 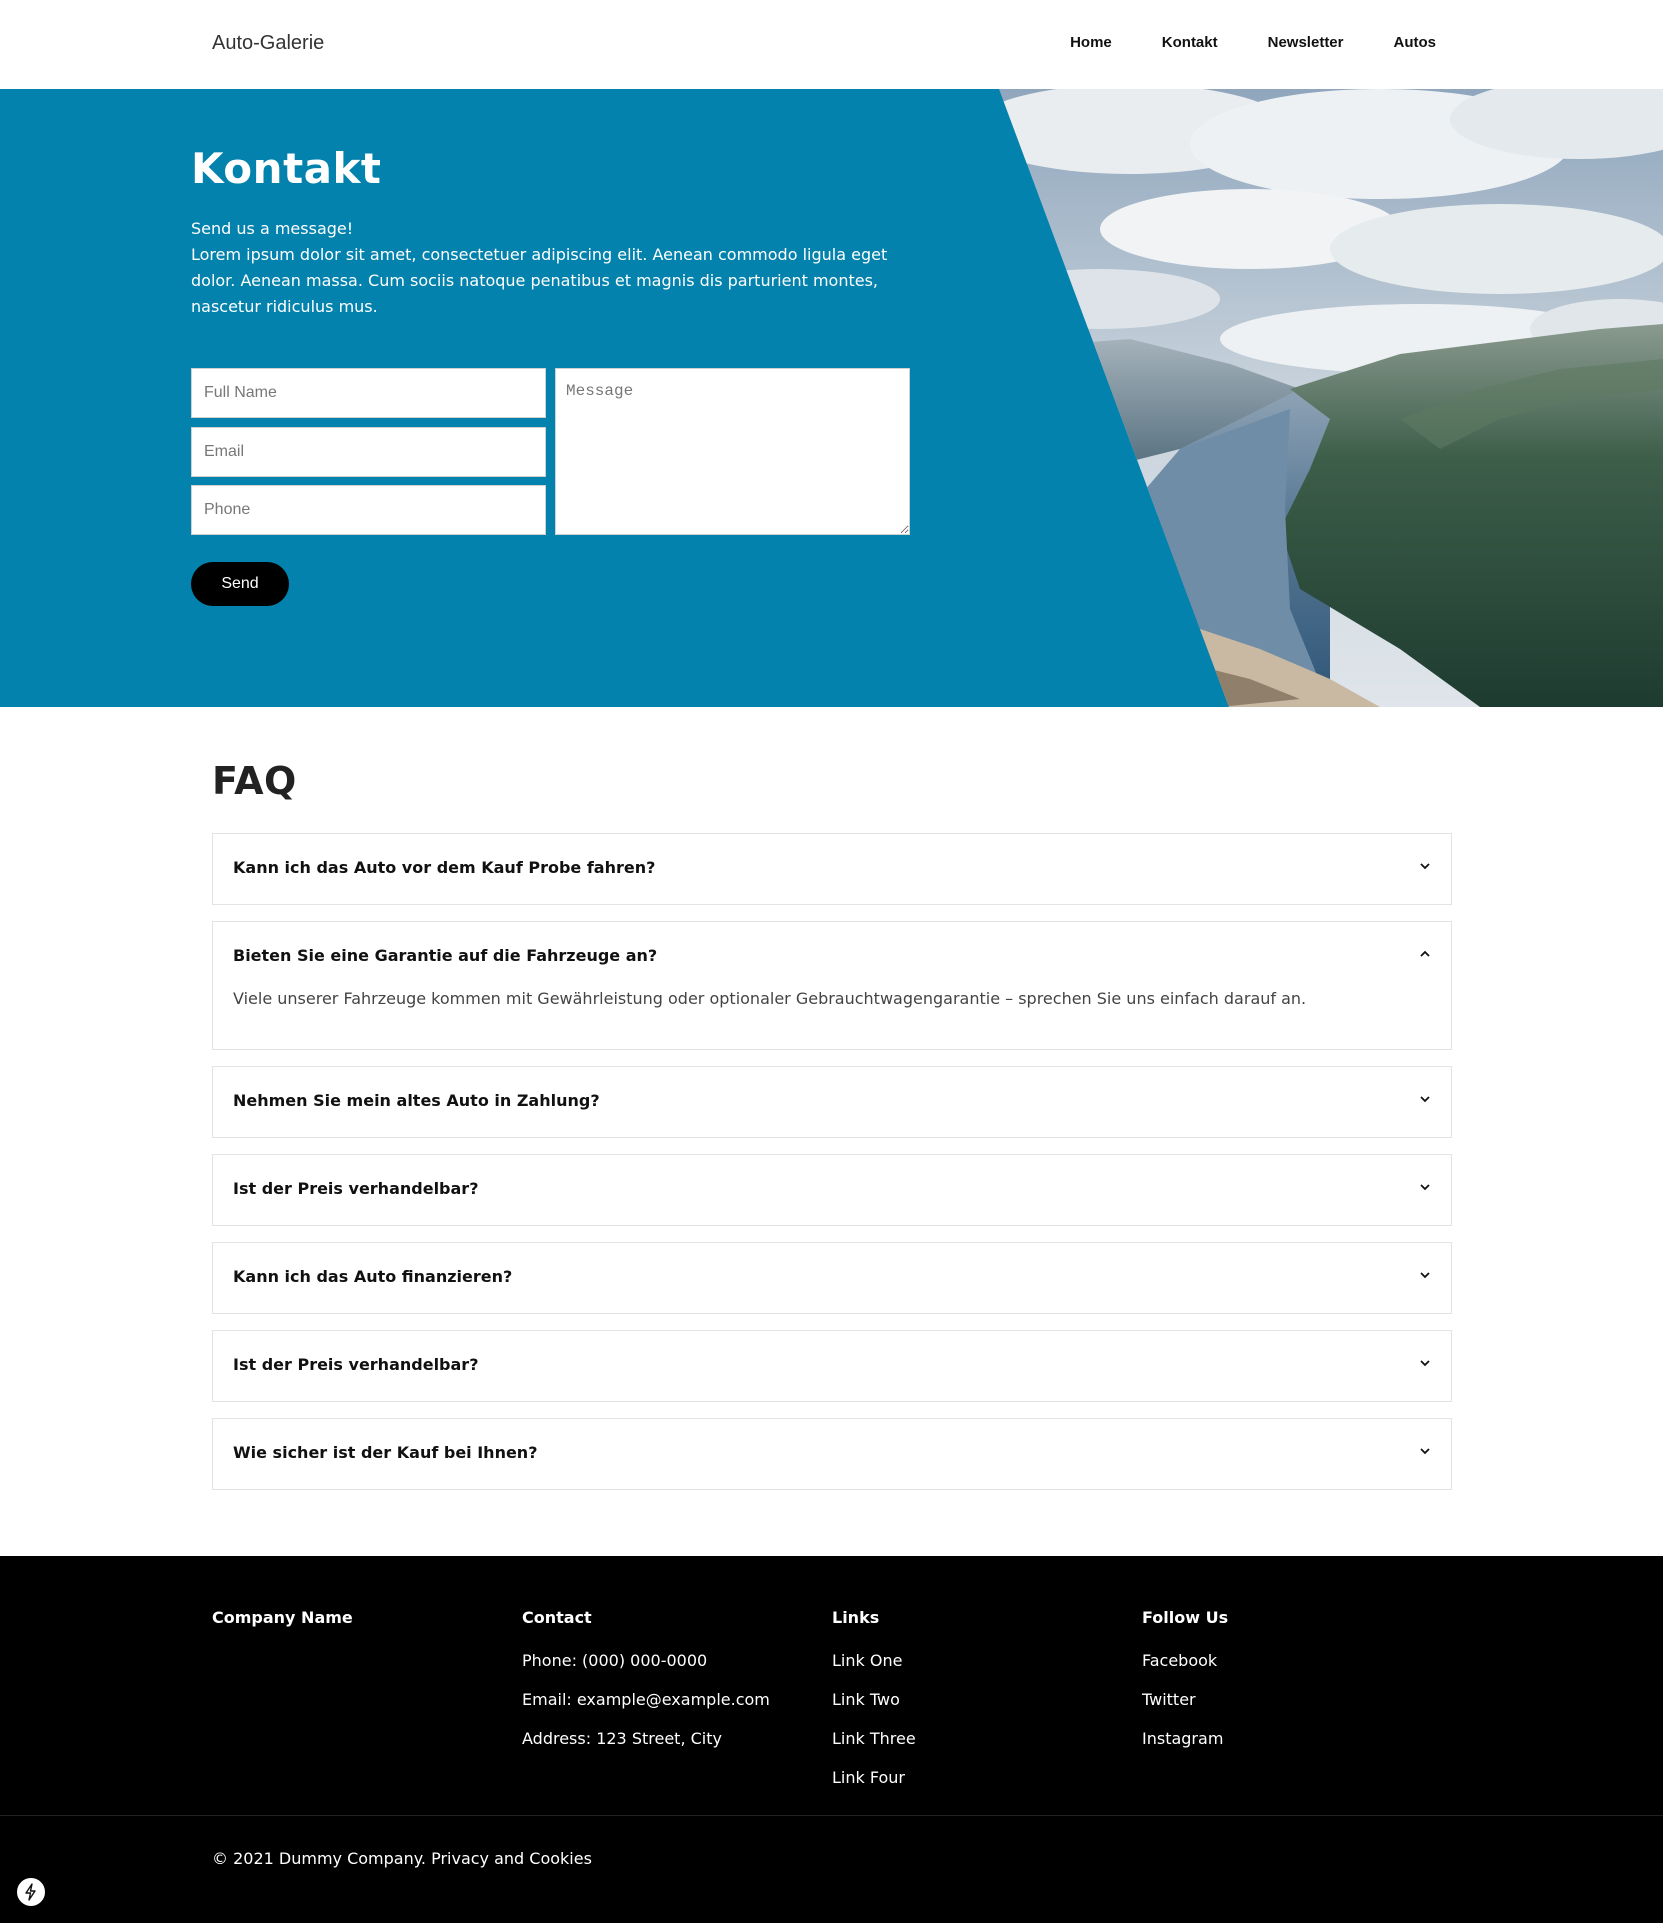 What do you see at coordinates (874, 1738) in the screenshot?
I see `footer-link-three: Link Three` at bounding box center [874, 1738].